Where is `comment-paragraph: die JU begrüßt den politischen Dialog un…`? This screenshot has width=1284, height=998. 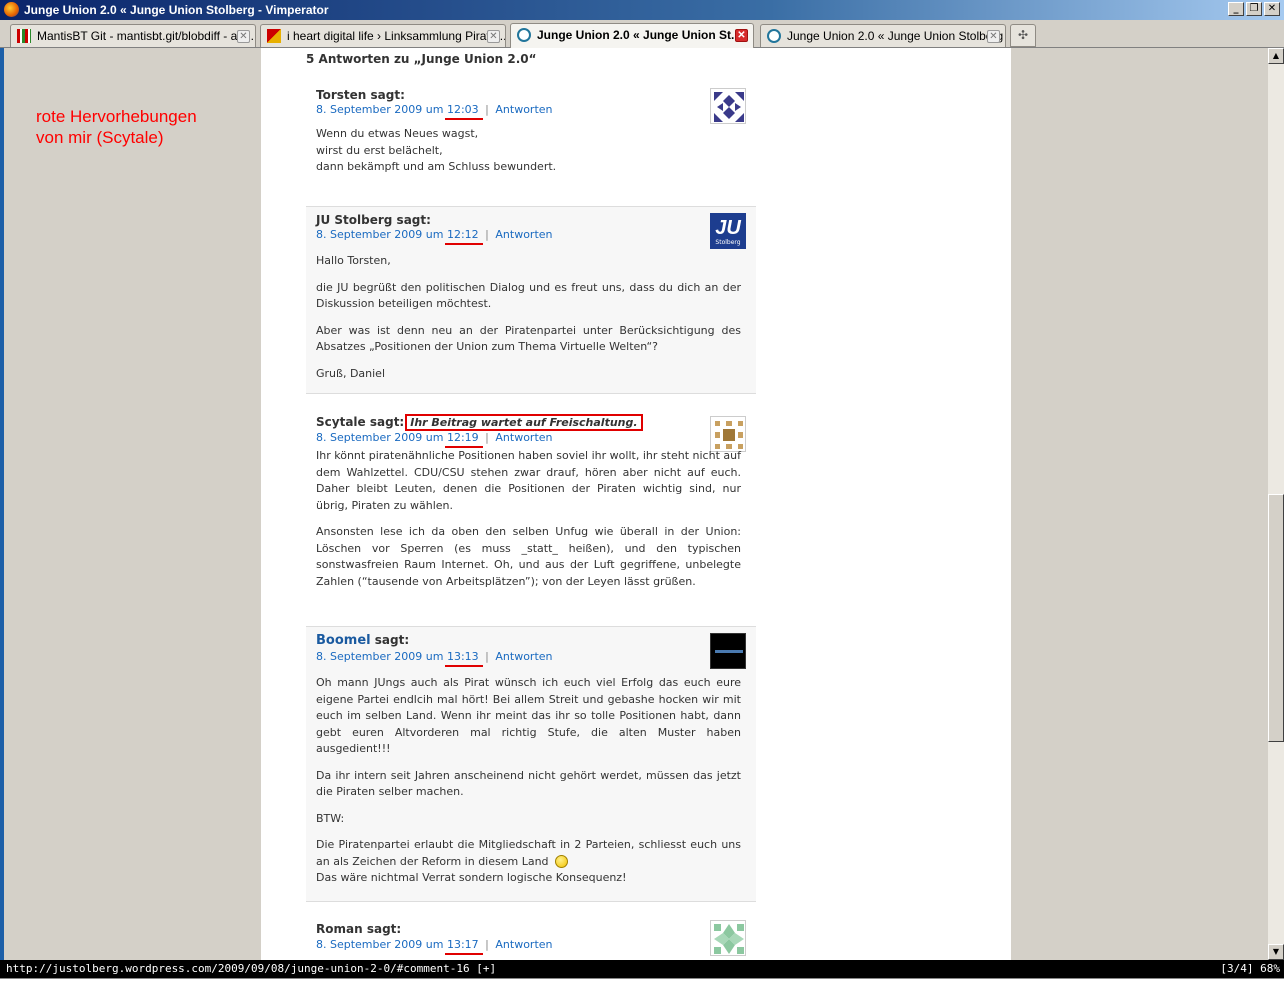
comment-paragraph: die JU begrüßt den politischen Dialog un… is located at coordinates (528, 295).